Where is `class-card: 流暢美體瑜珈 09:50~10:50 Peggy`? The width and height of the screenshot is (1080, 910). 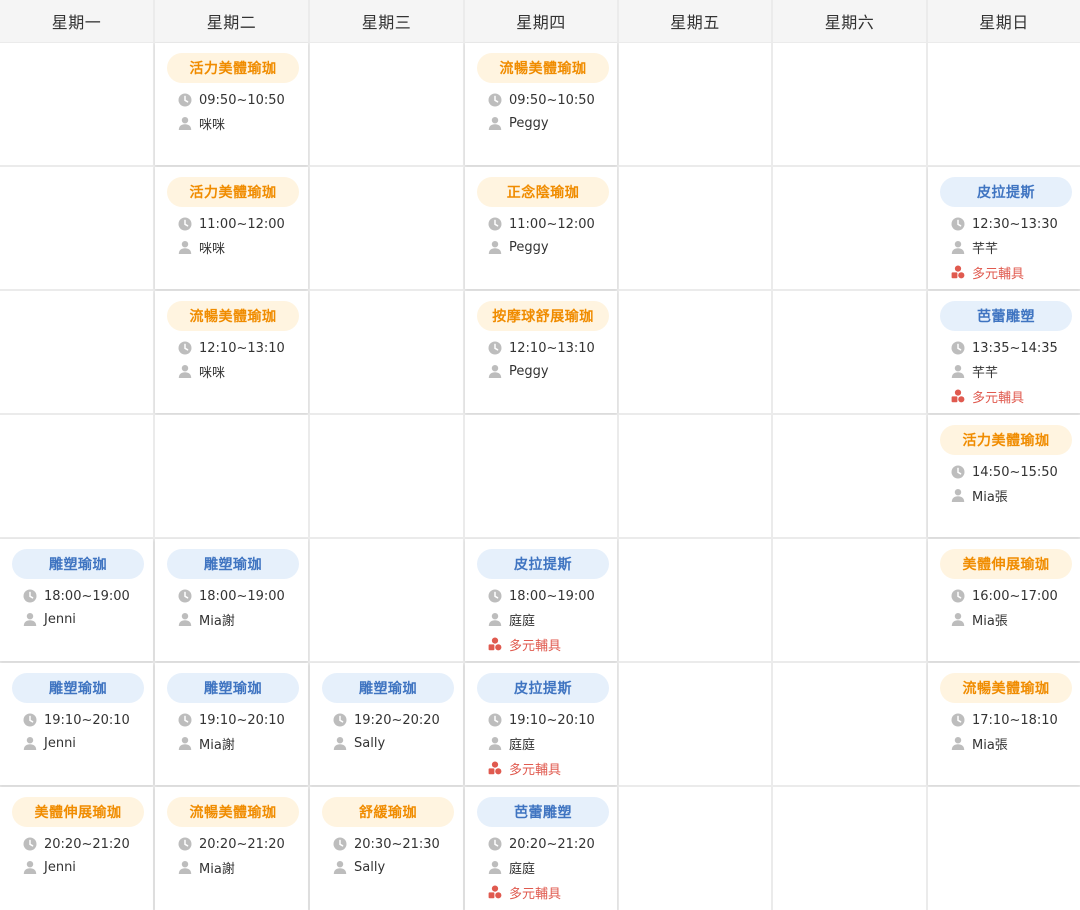
class-card: 流暢美體瑜珈 09:50~10:50 Peggy is located at coordinates (541, 104).